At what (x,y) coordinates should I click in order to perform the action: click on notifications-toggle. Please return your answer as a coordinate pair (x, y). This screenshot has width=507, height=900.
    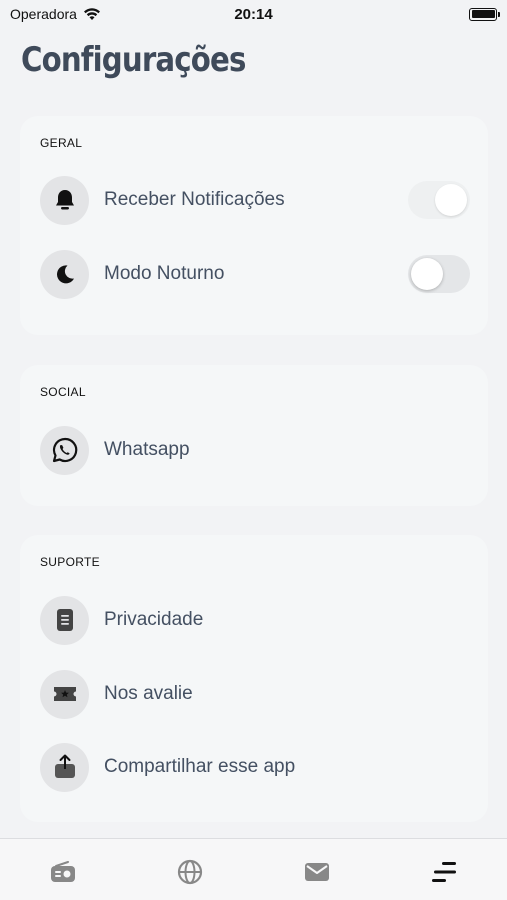
    Looking at the image, I should click on (439, 200).